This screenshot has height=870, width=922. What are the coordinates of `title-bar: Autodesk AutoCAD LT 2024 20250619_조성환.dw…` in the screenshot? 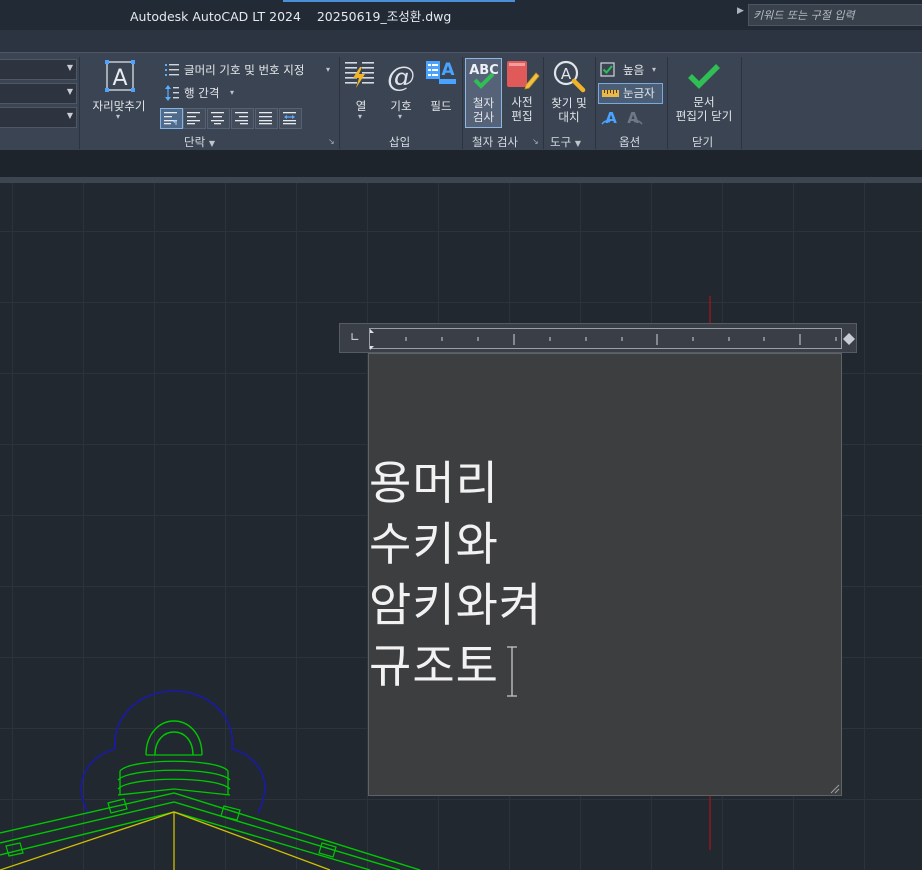 It's located at (461, 15).